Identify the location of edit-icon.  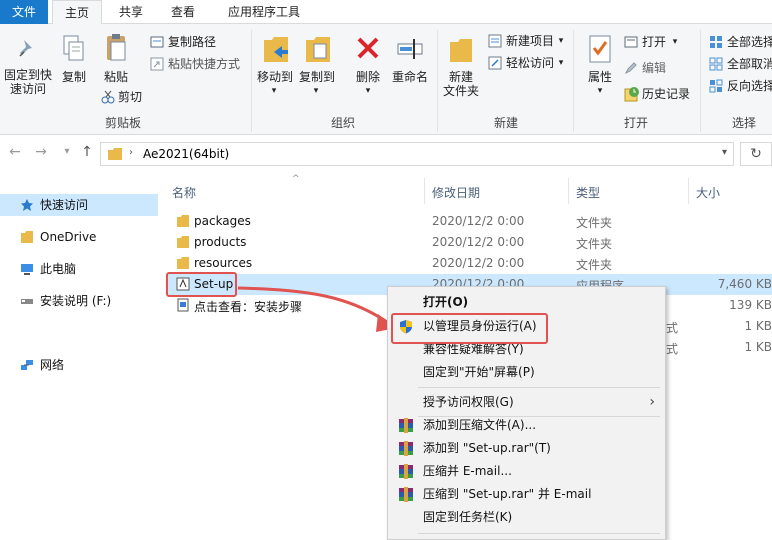
(630, 68).